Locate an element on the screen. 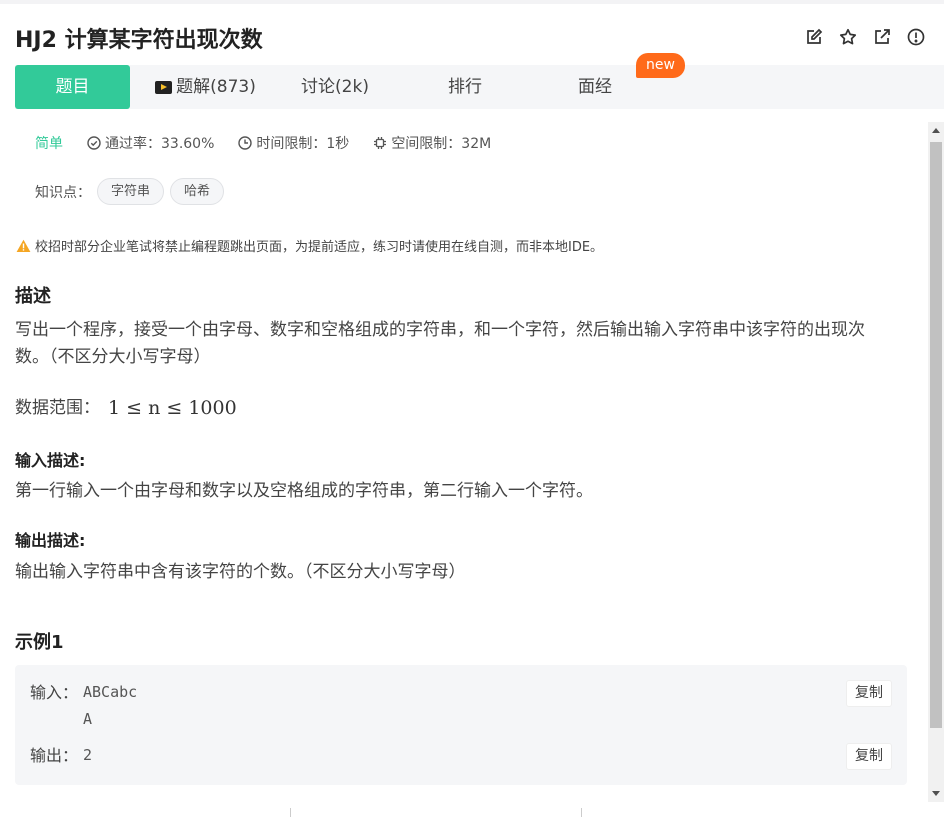 The width and height of the screenshot is (944, 817). memory-limit: 空间限制：32M is located at coordinates (432, 143).